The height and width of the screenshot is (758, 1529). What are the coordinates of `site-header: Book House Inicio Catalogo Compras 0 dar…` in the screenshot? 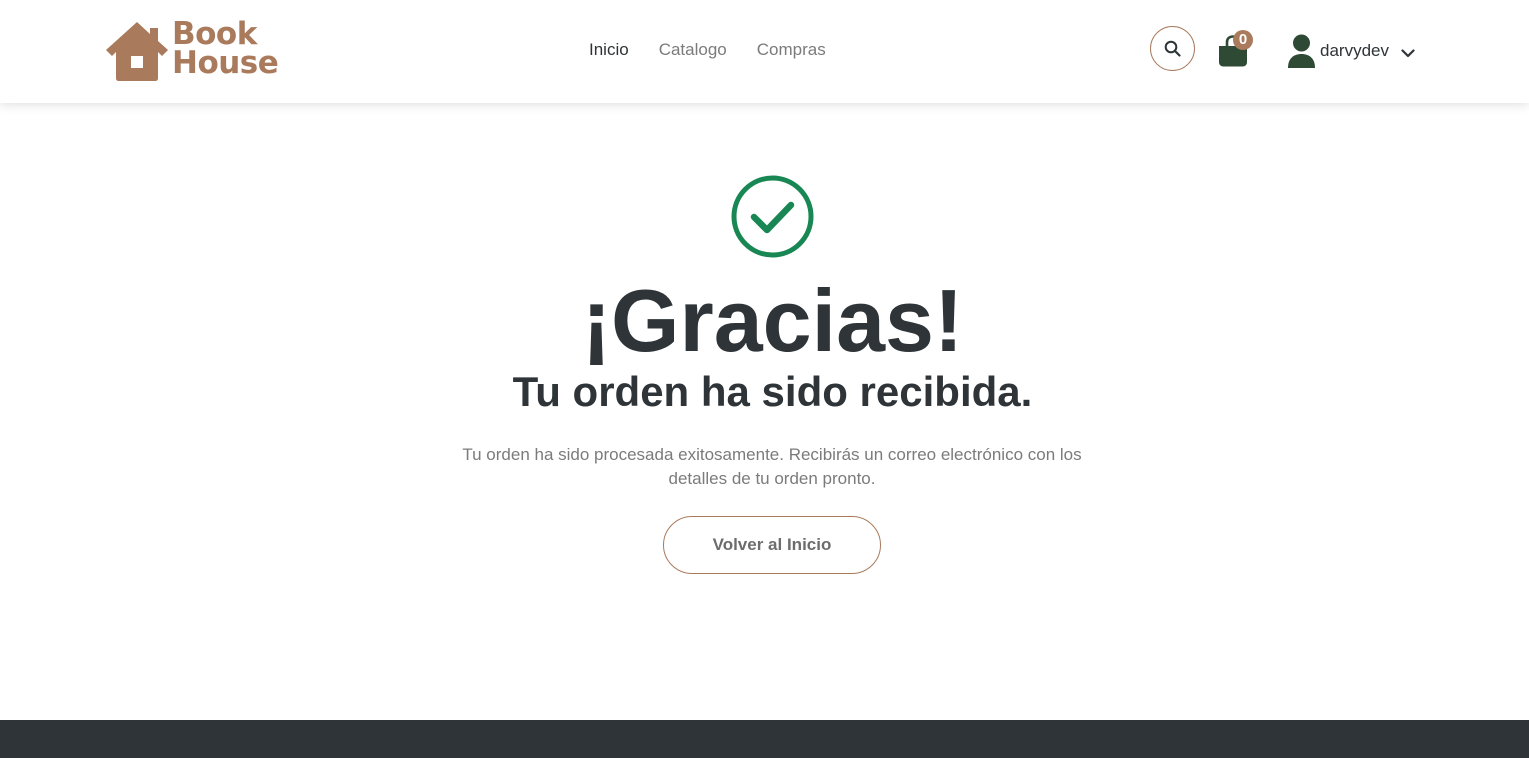 It's located at (764, 51).